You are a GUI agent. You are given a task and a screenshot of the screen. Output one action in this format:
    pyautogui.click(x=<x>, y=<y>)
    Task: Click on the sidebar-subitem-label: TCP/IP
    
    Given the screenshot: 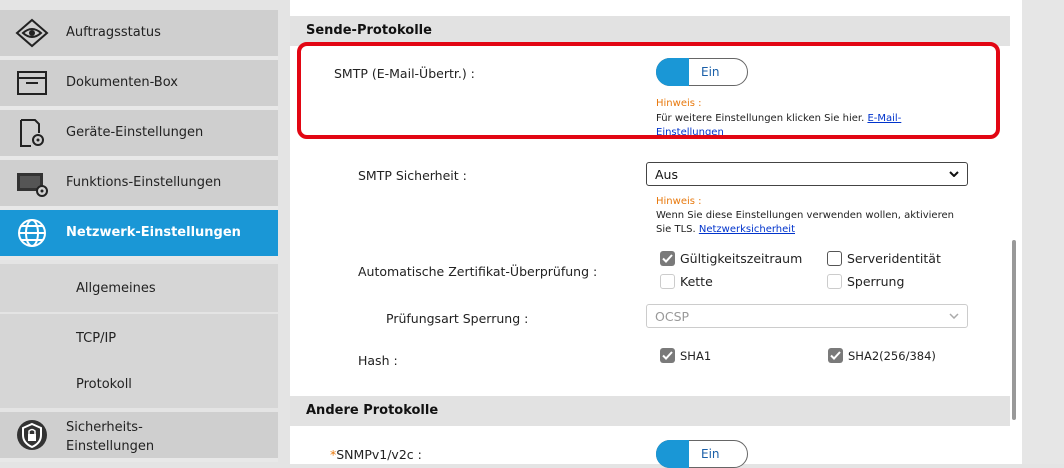 What is the action you would take?
    pyautogui.click(x=96, y=338)
    